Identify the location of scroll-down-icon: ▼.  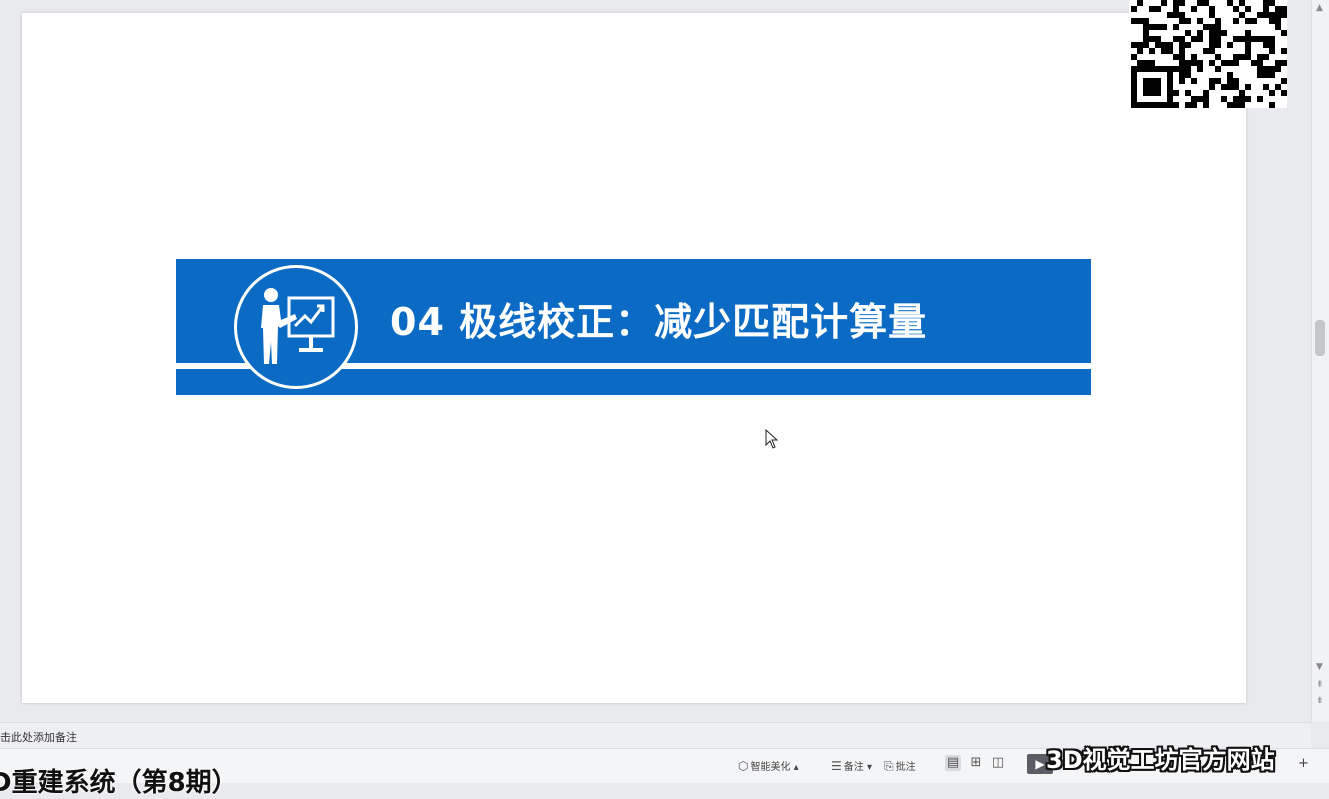
(1319, 667).